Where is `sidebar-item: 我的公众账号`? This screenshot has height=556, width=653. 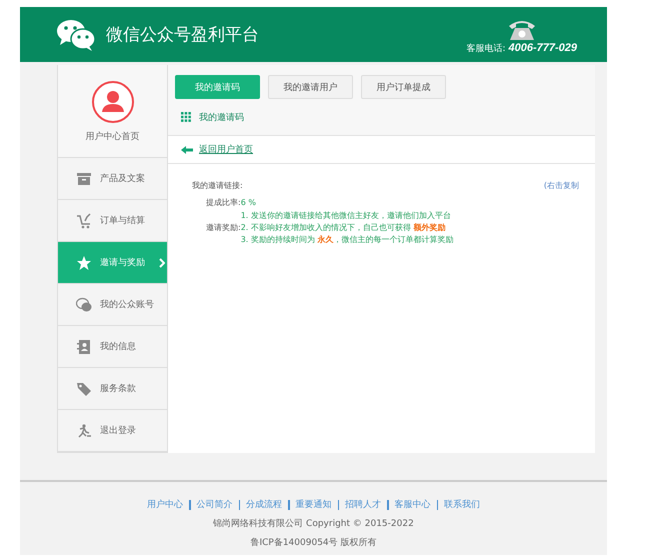 sidebar-item: 我的公众账号 is located at coordinates (112, 305).